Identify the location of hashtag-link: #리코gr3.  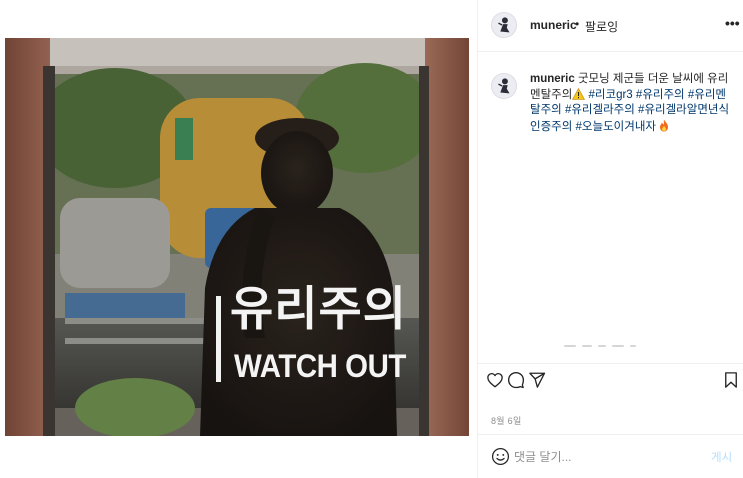
(611, 95).